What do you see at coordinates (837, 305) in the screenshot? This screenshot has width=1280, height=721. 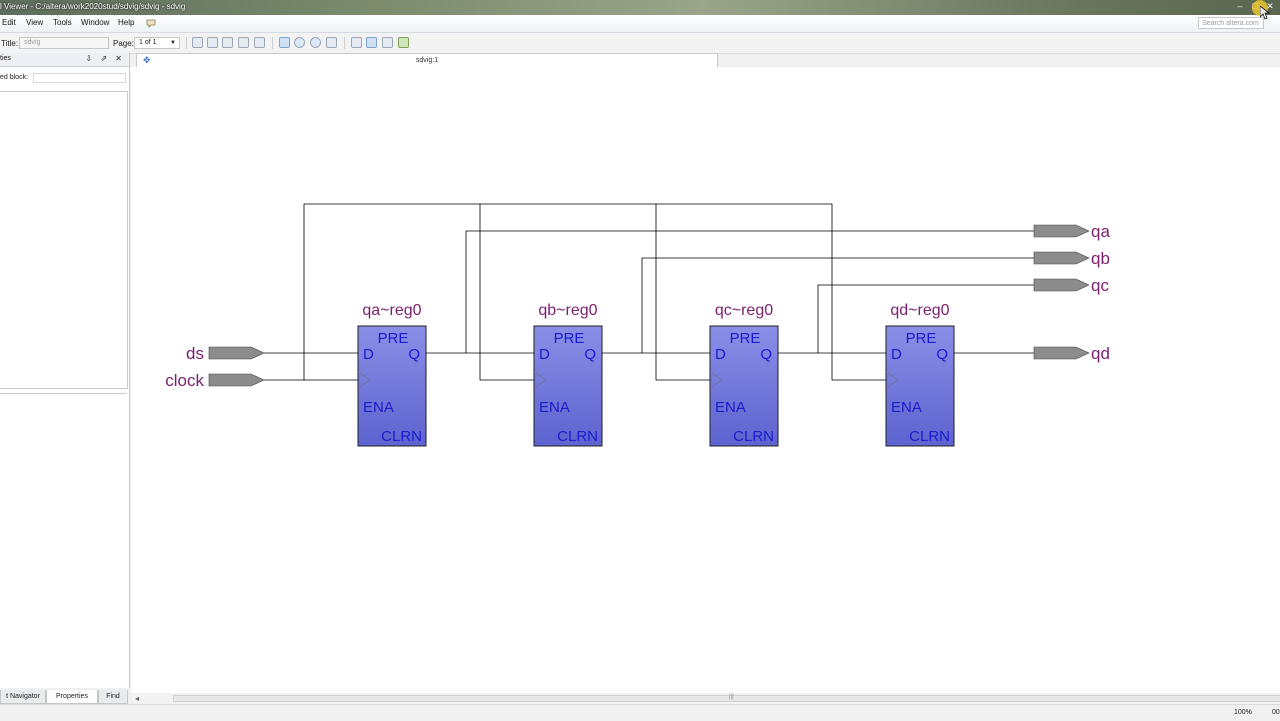 I see `wire-qb-out` at bounding box center [837, 305].